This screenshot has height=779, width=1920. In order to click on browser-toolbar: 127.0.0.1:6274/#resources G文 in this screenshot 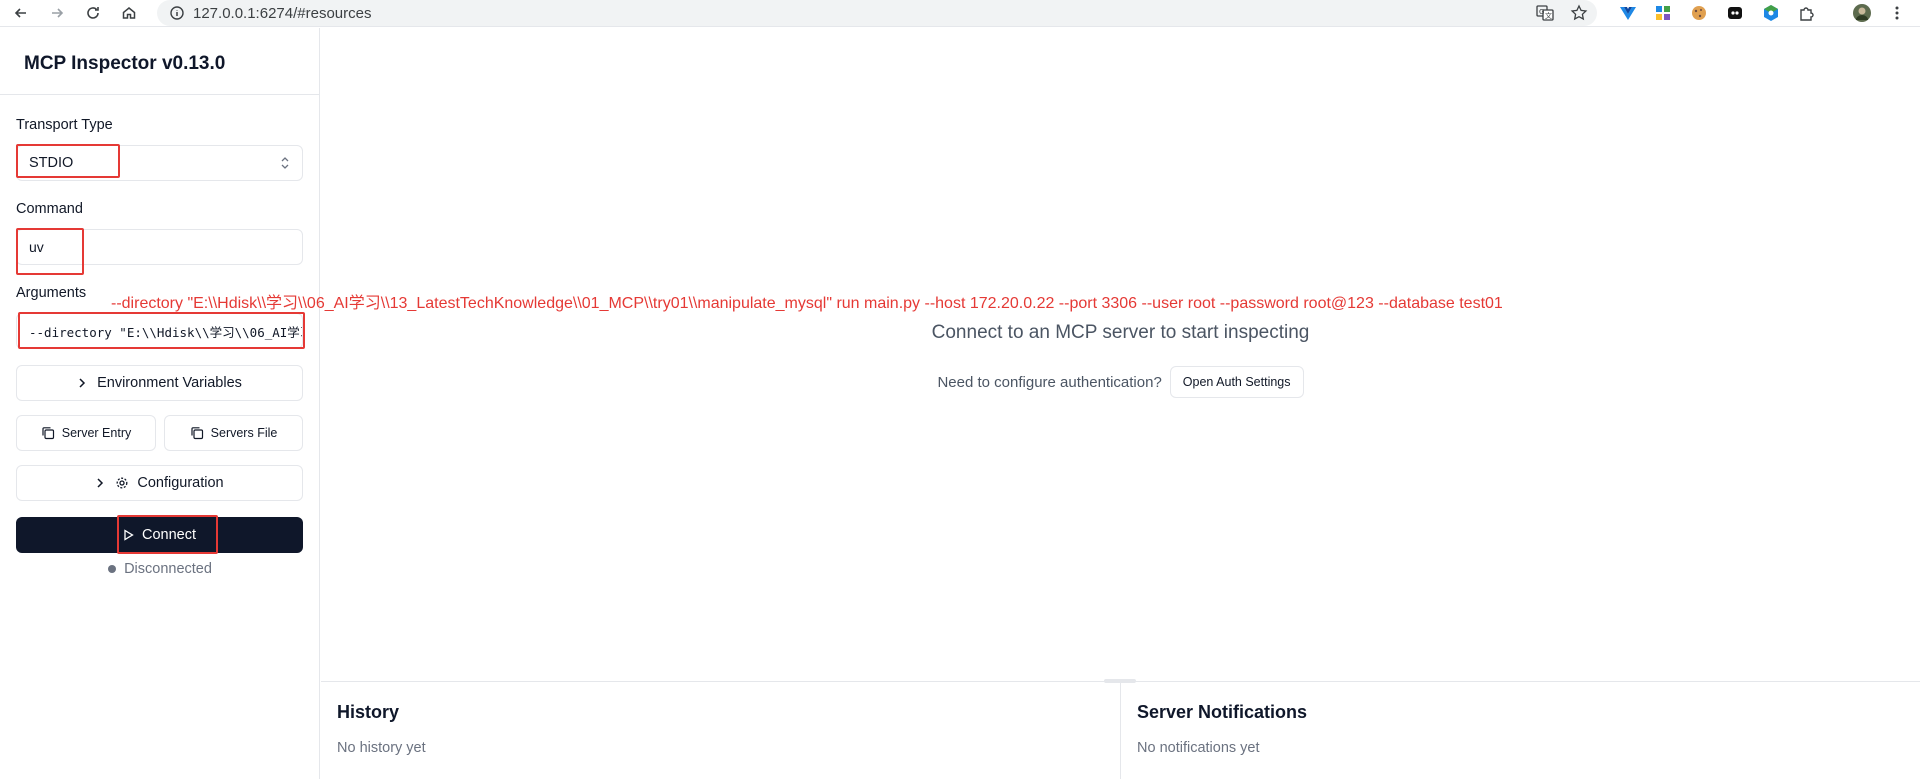, I will do `click(960, 13)`.